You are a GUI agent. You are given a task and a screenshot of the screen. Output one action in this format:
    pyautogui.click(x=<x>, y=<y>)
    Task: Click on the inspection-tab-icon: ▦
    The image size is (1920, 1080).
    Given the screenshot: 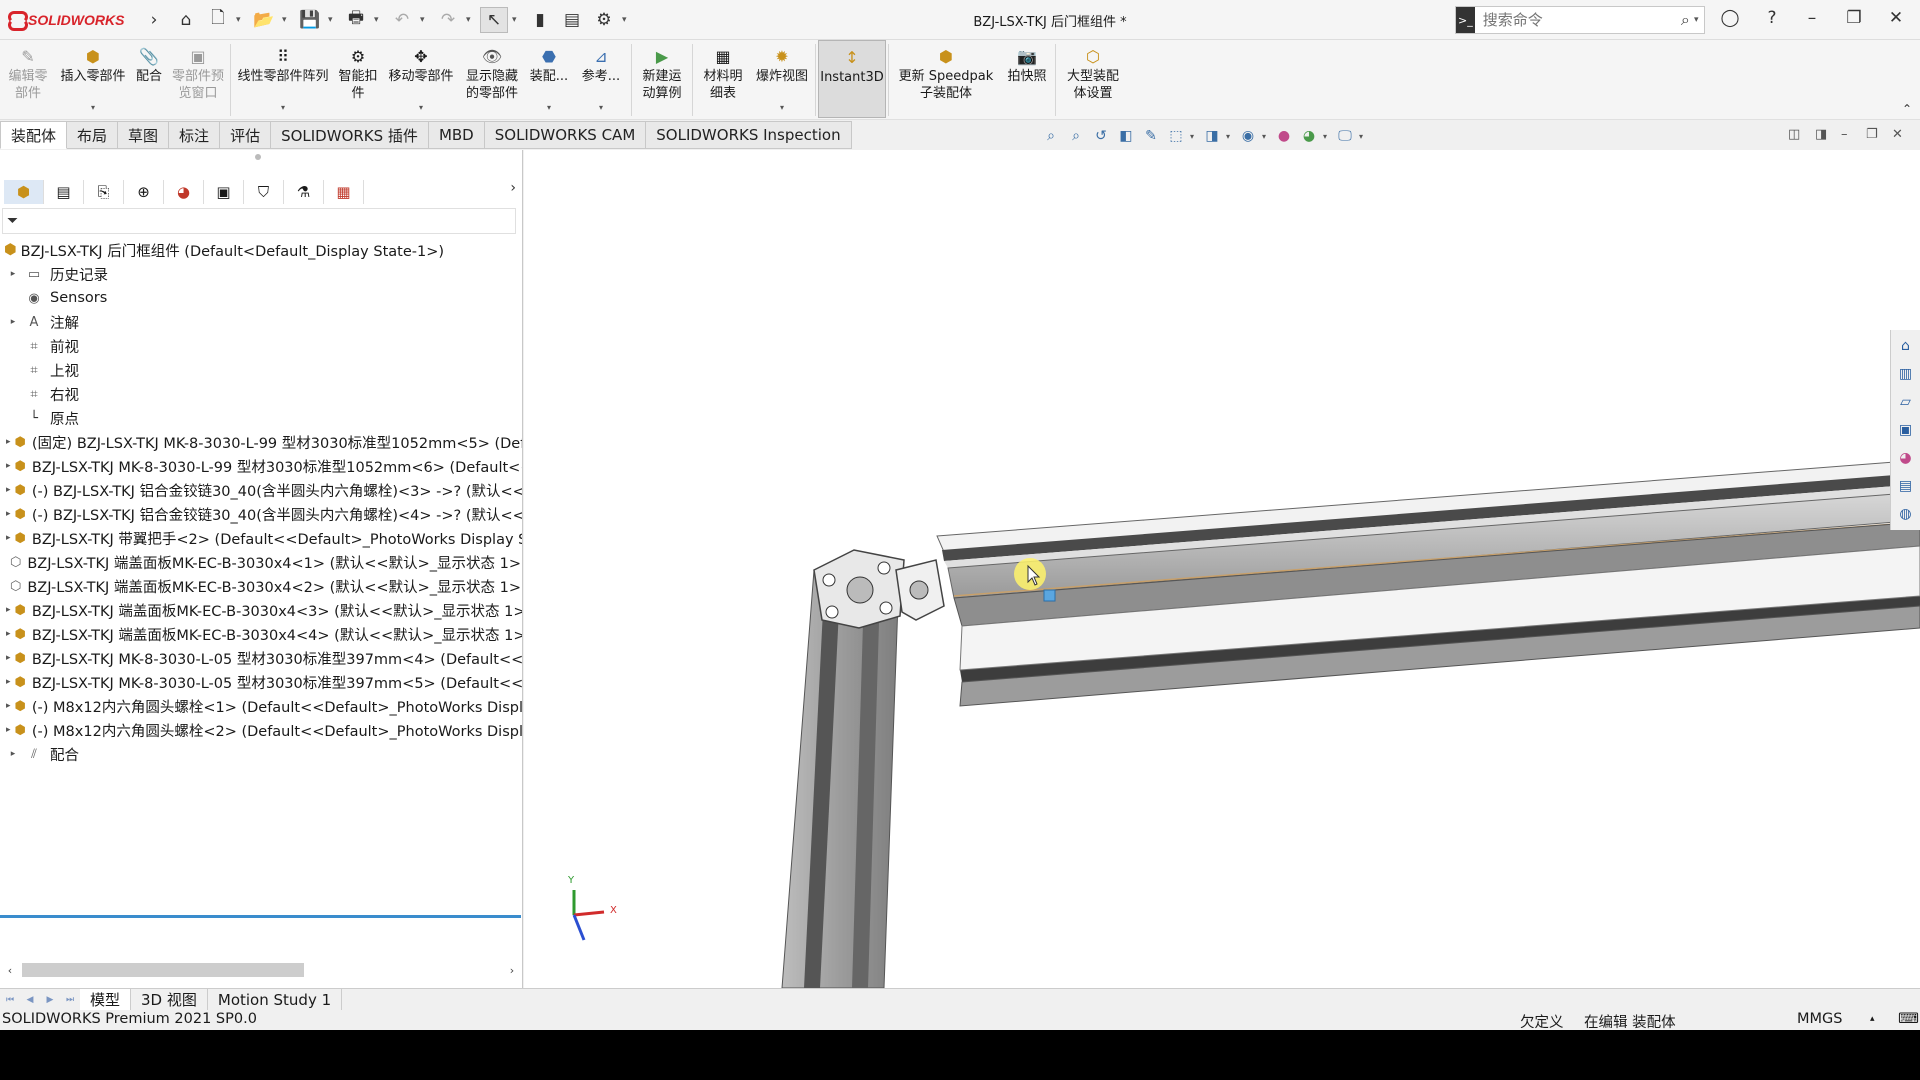 What is the action you would take?
    pyautogui.click(x=344, y=192)
    